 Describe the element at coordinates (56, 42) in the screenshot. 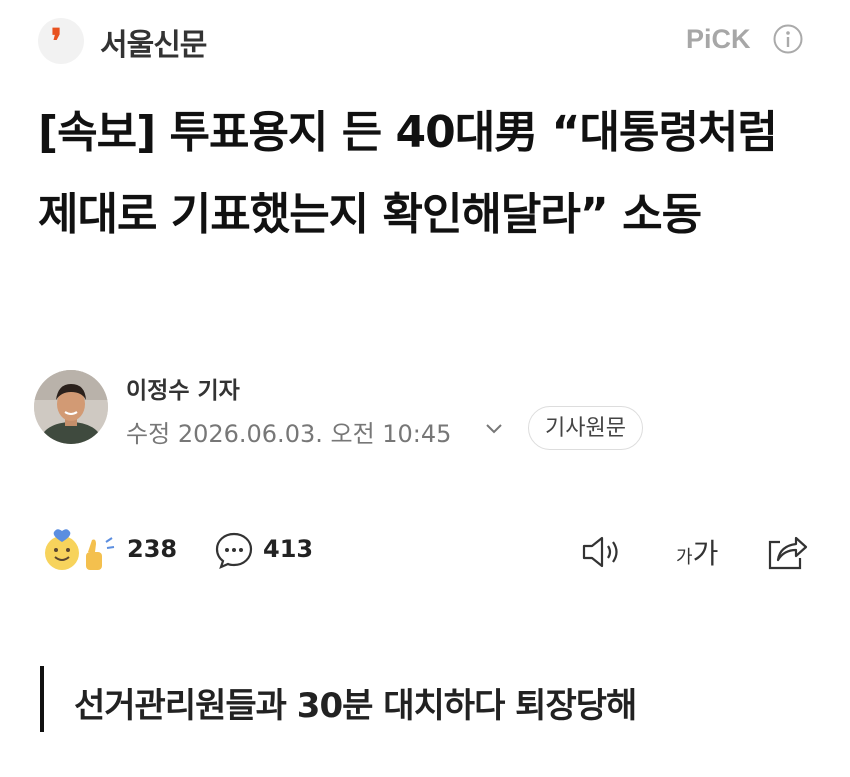

I see `press-logo-glyph: ❜` at that location.